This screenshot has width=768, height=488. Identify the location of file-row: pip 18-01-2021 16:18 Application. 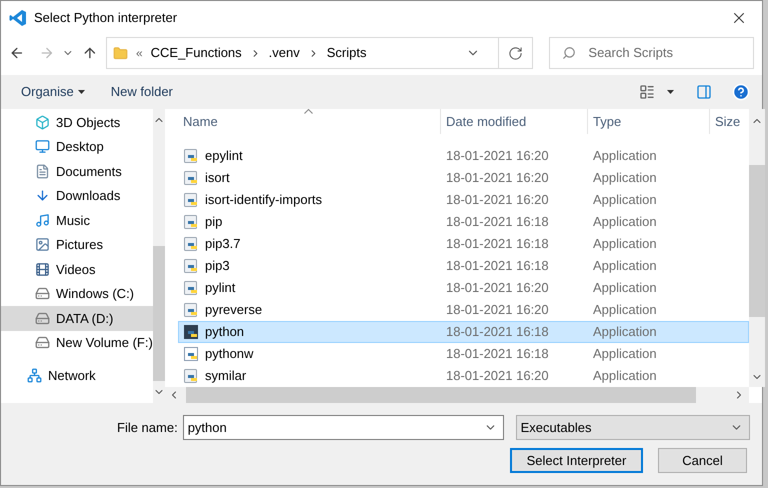
(463, 222).